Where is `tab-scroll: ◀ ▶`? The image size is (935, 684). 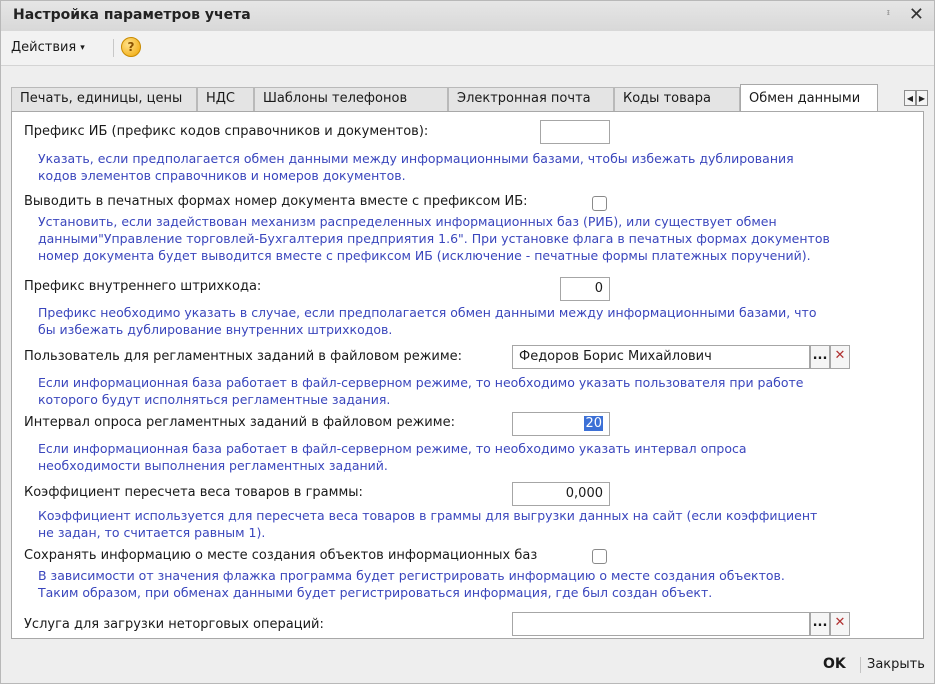
tab-scroll: ◀ ▶ is located at coordinates (918, 99).